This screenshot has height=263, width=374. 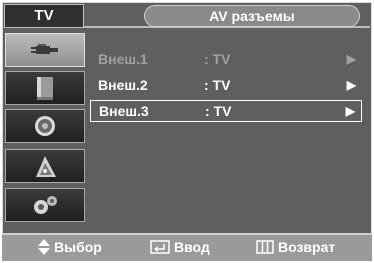 I want to click on menu-title: AV разъемы, so click(x=252, y=16).